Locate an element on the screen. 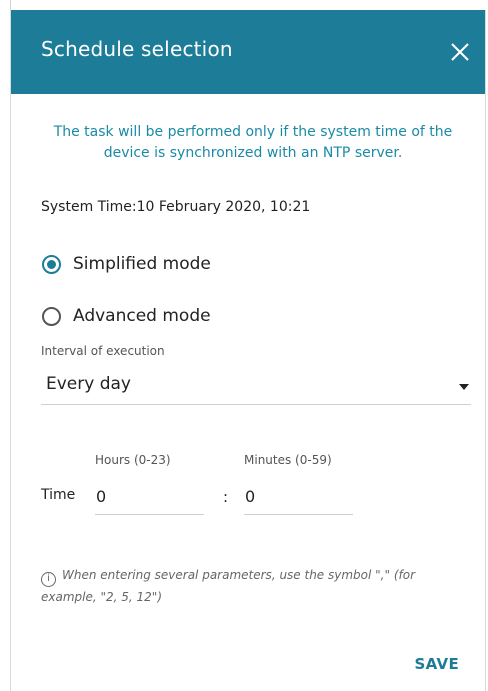 Image resolution: width=488 pixels, height=691 pixels. advanced-mode-radio: Advanced mode is located at coordinates (126, 316).